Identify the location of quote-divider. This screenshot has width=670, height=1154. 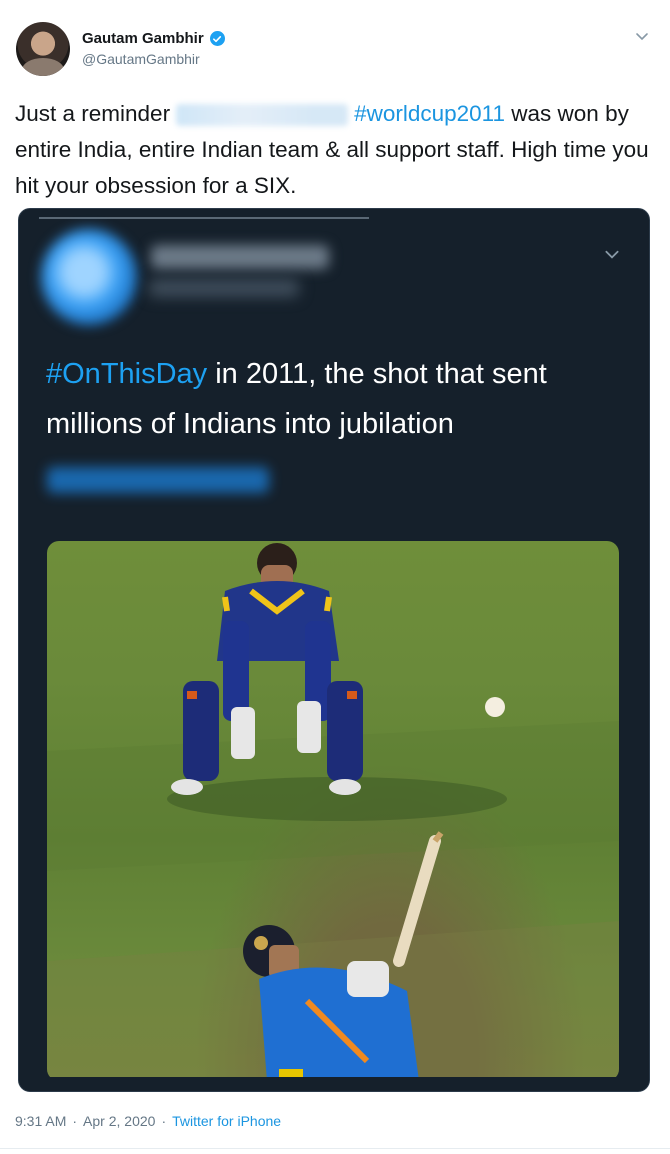
(204, 218).